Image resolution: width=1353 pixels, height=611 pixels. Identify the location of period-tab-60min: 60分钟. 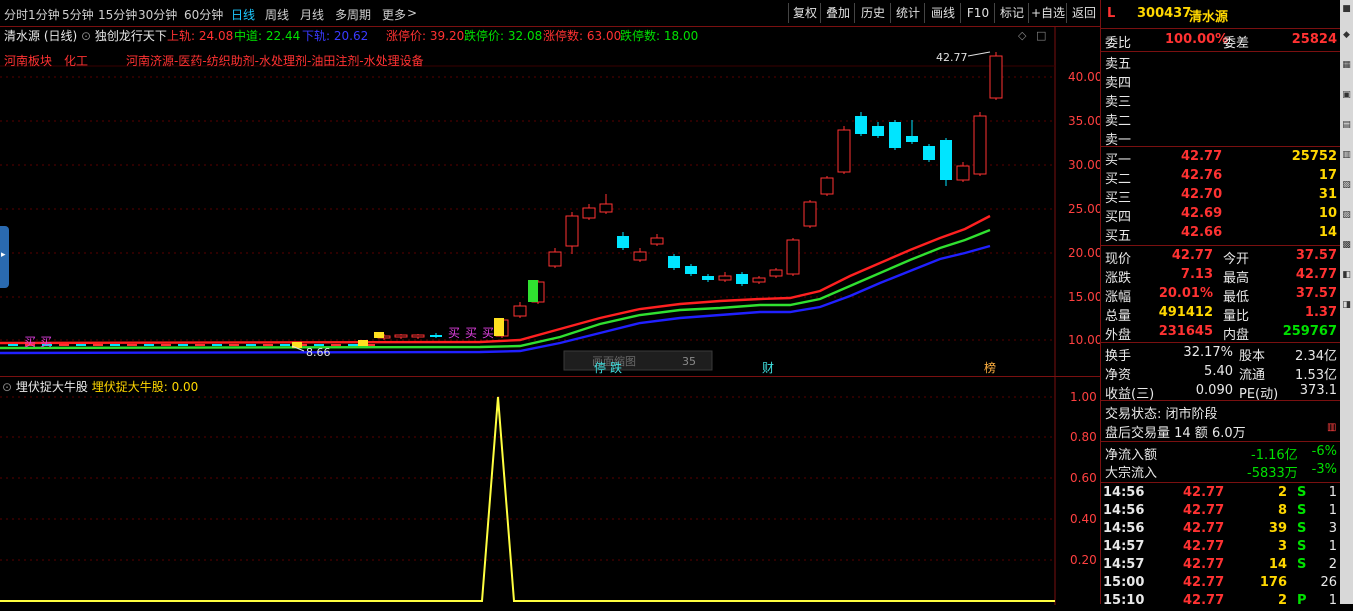
(203, 14).